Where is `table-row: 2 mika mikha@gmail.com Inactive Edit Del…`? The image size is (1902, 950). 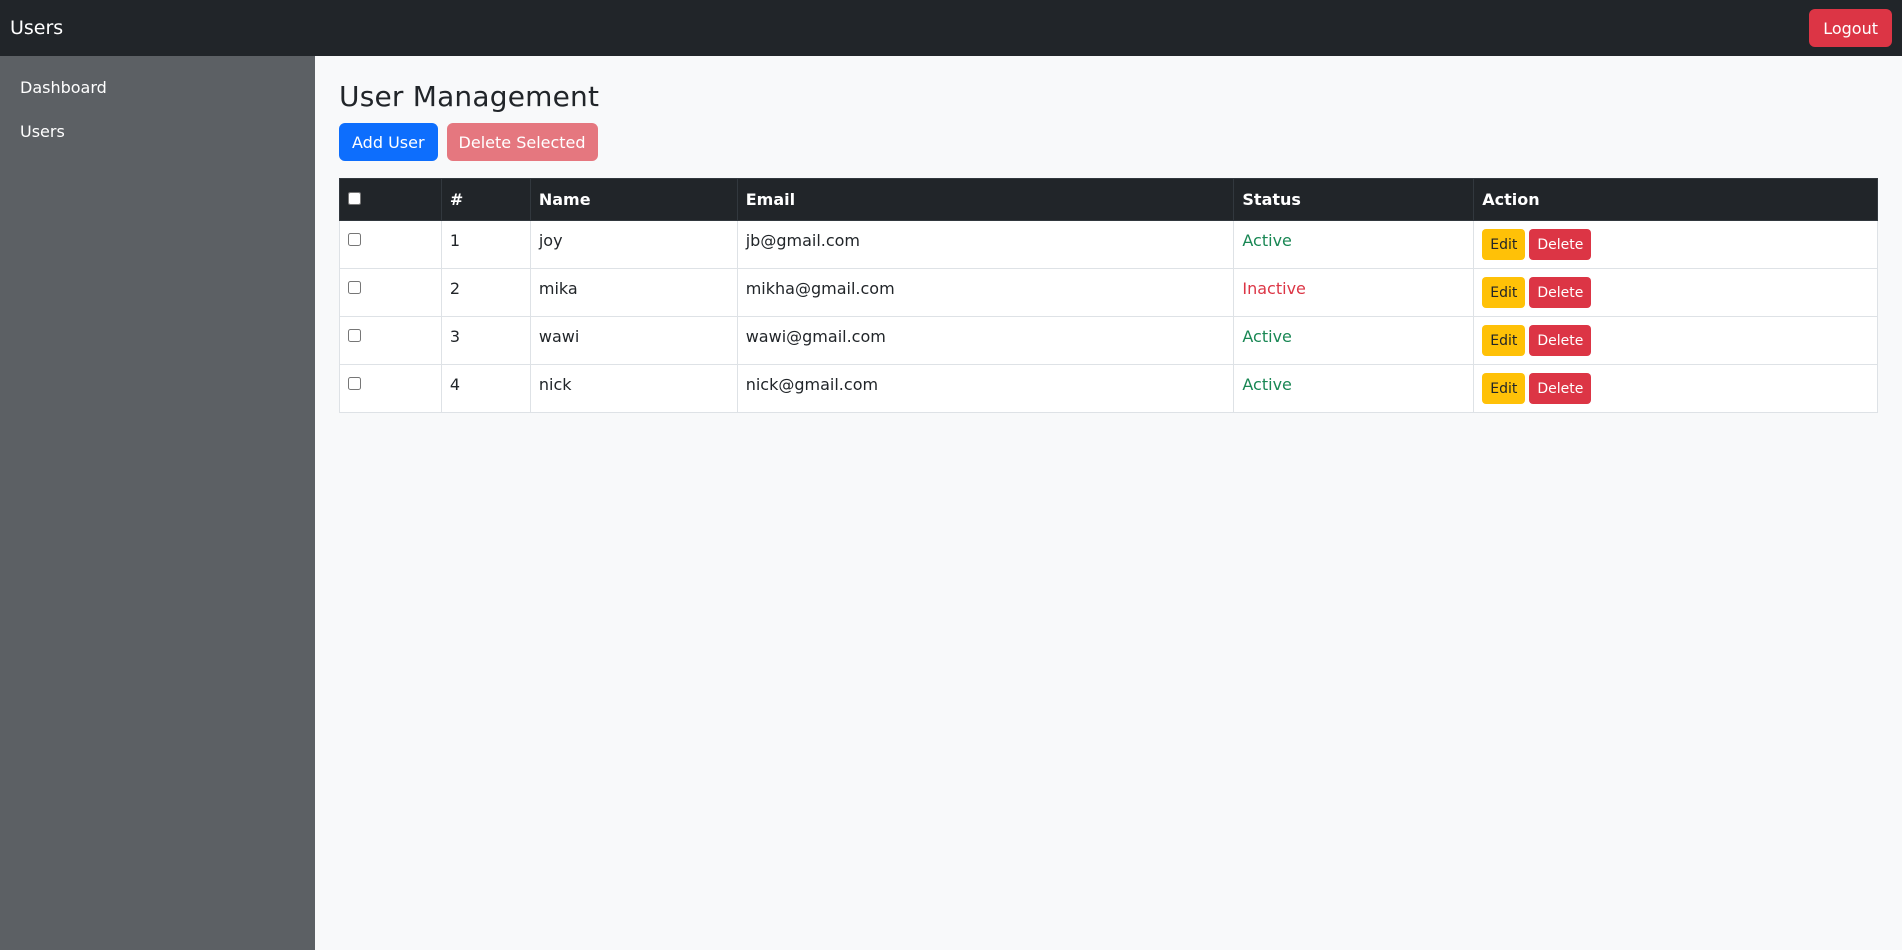
table-row: 2 mika mikha@gmail.com Inactive Edit Del… is located at coordinates (1108, 292).